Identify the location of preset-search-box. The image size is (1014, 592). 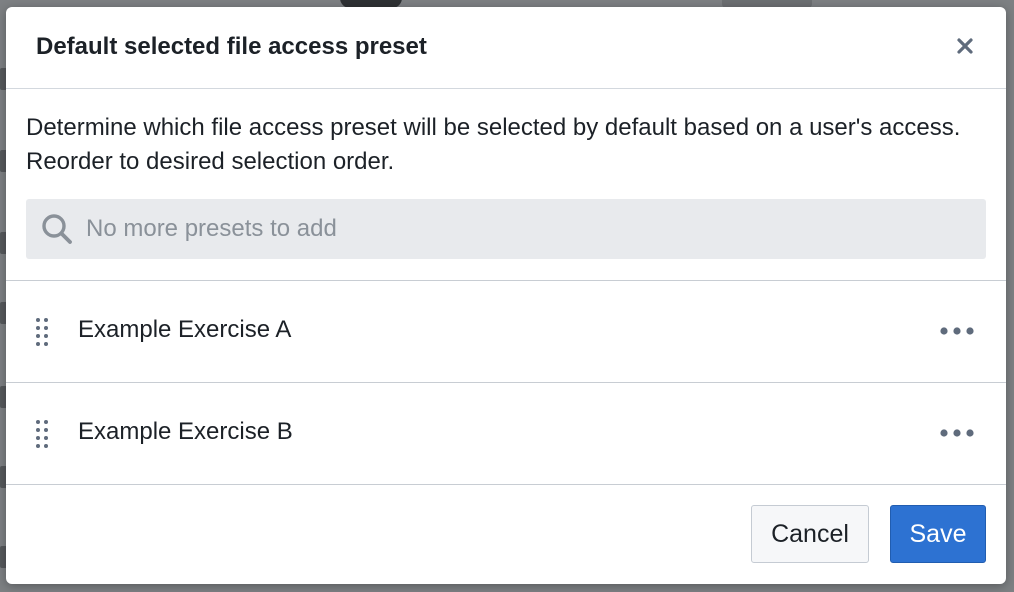
(506, 229).